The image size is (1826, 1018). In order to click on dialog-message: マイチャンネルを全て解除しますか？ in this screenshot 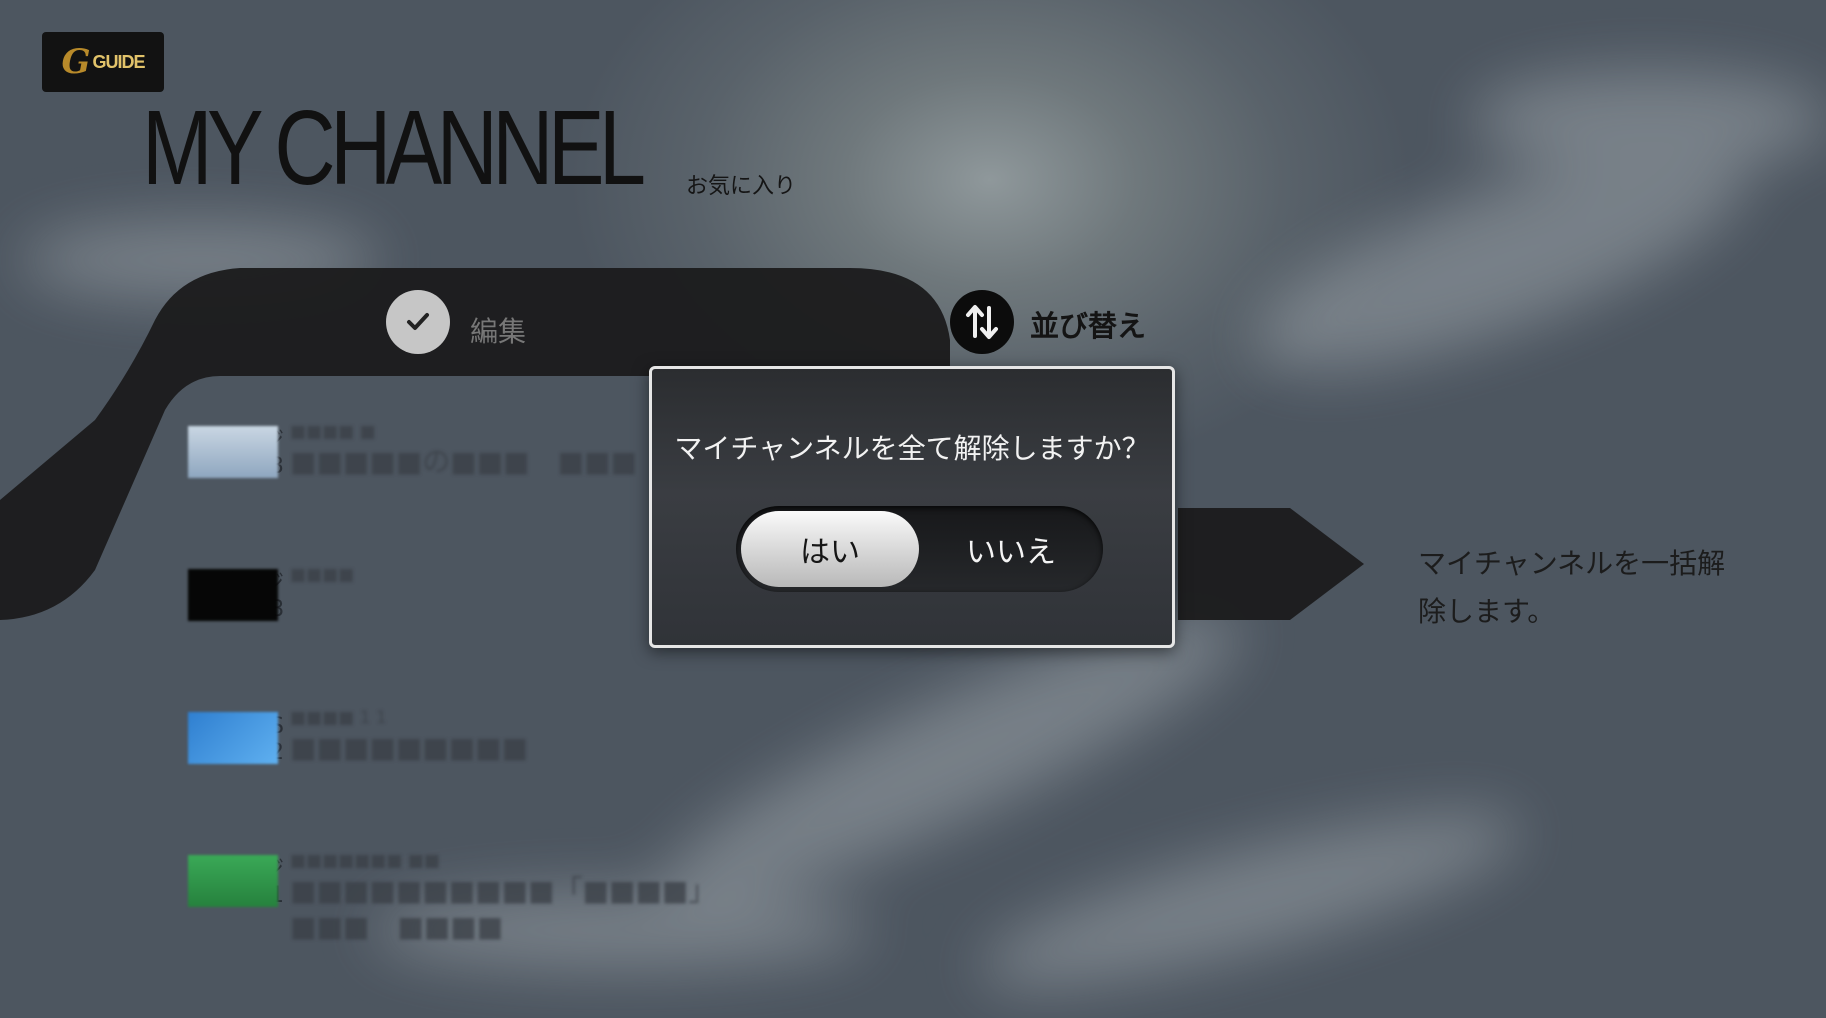, I will do `click(912, 448)`.